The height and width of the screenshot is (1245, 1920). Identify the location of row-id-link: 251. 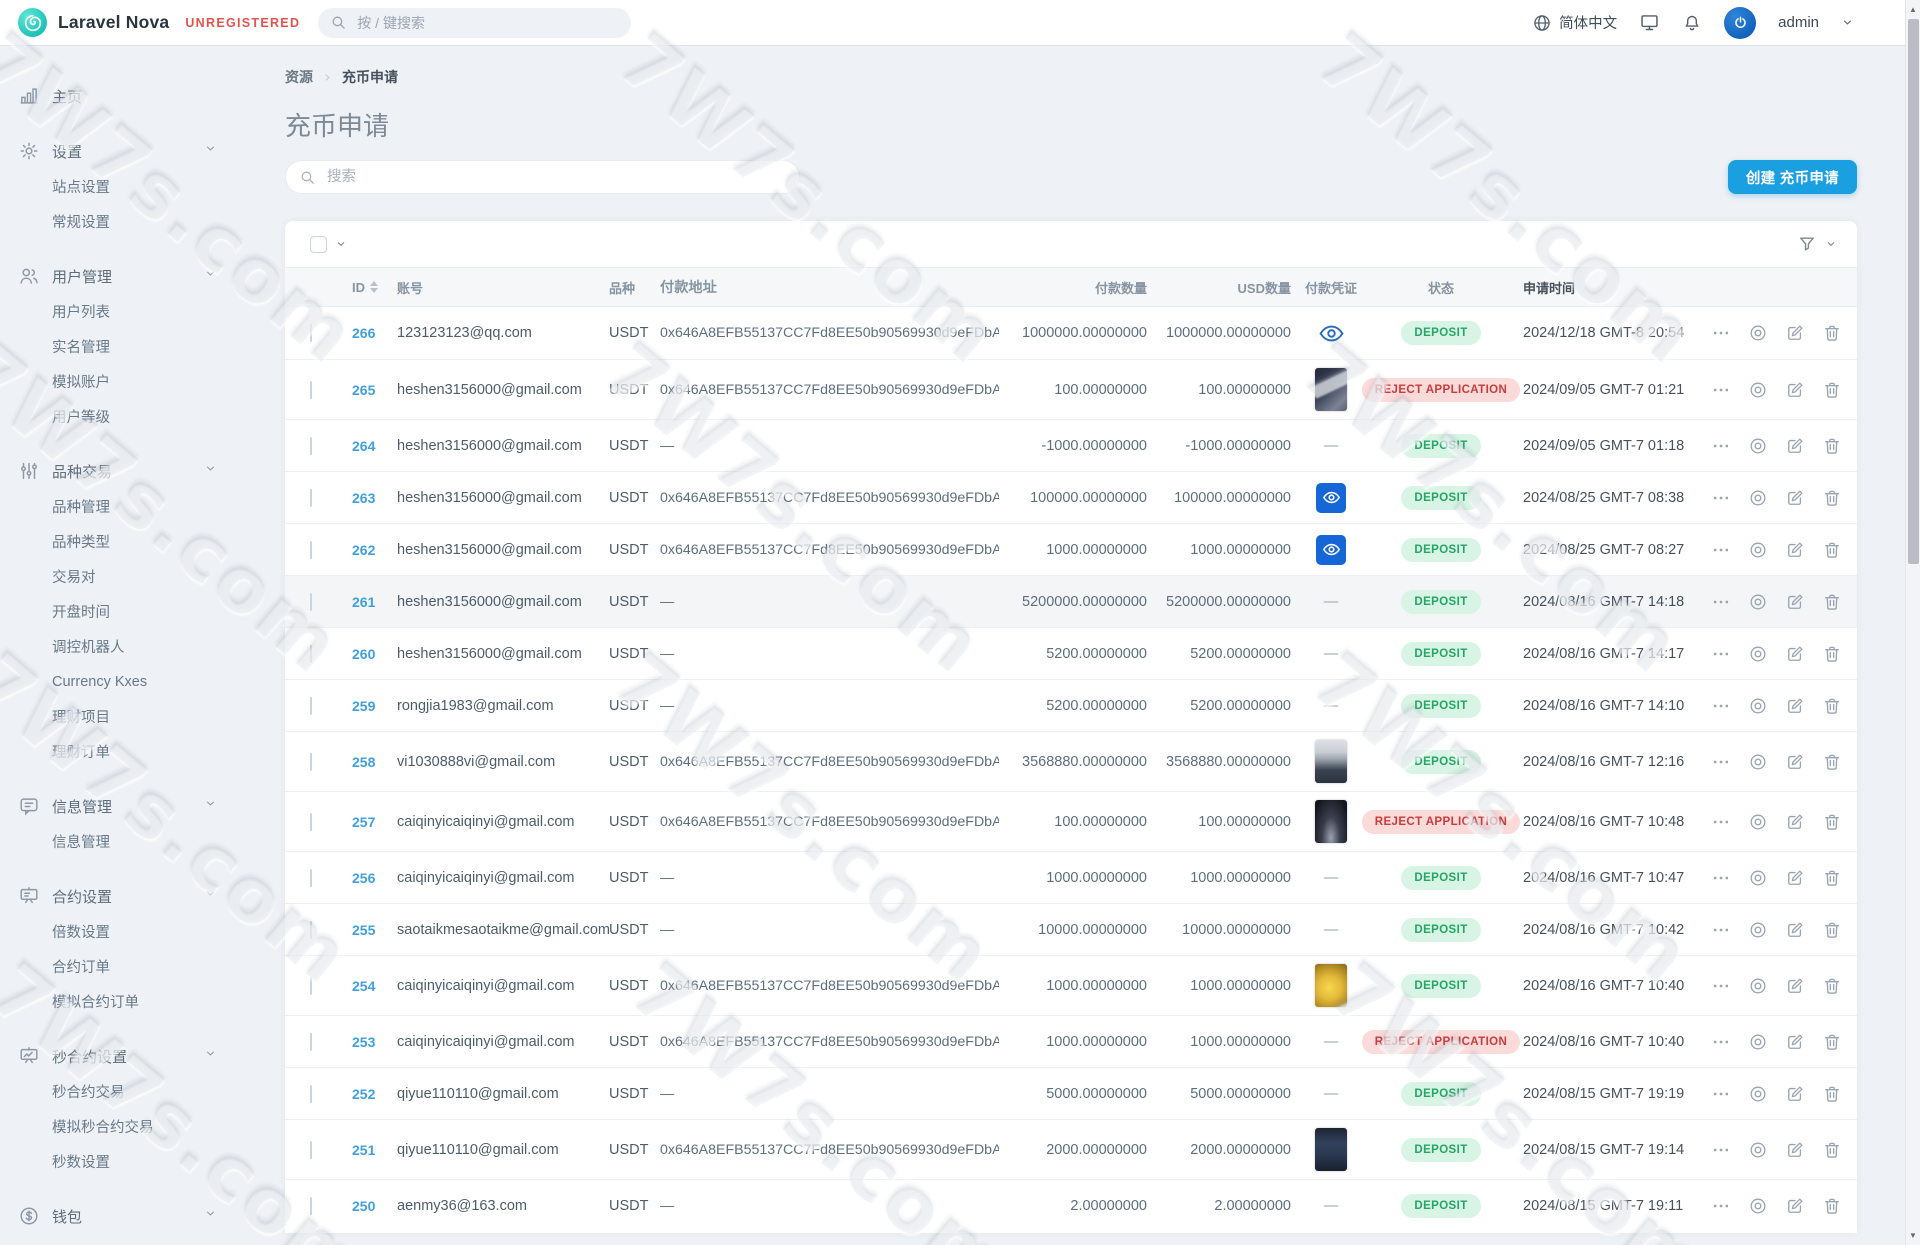
(374, 1150).